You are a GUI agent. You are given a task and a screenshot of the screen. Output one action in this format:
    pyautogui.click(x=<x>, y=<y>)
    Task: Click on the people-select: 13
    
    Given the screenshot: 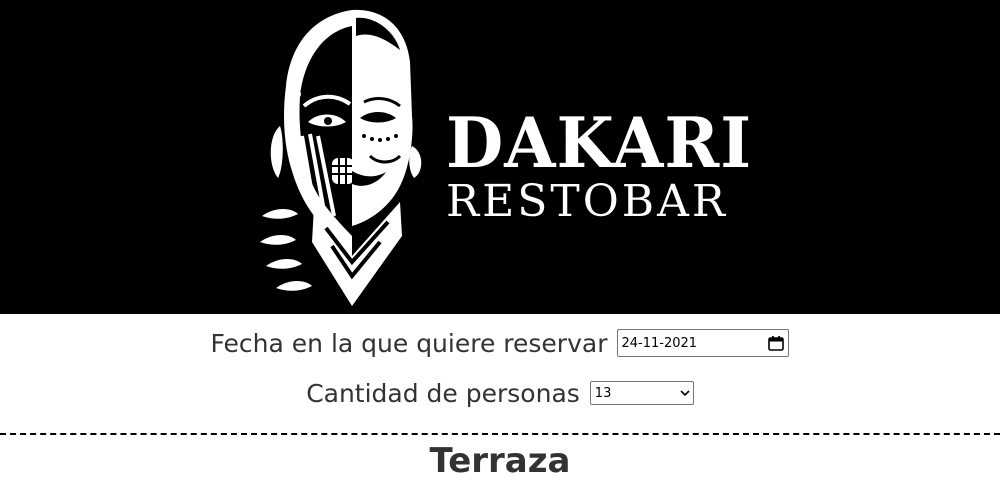 What is the action you would take?
    pyautogui.click(x=641, y=393)
    